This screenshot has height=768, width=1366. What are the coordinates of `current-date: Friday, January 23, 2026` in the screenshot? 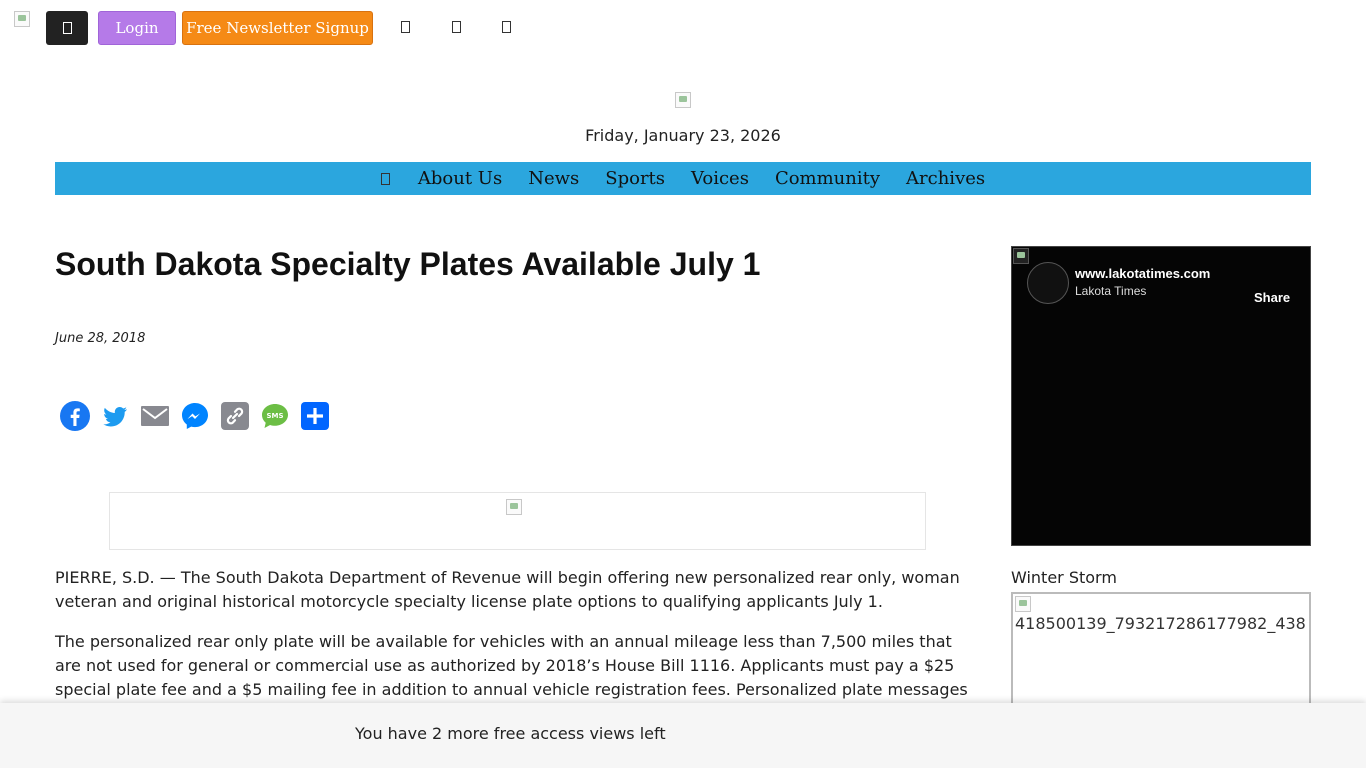 It's located at (683, 135).